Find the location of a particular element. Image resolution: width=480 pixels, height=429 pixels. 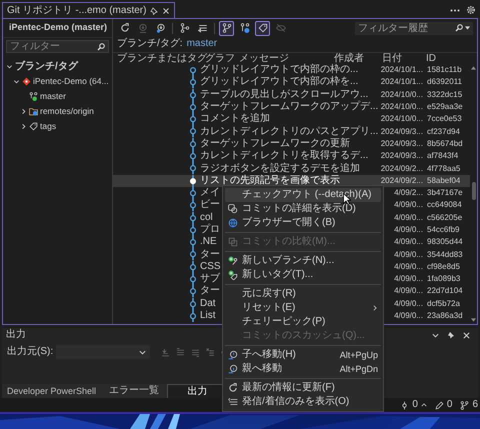

tree-item: remotes/origin is located at coordinates (57, 111).